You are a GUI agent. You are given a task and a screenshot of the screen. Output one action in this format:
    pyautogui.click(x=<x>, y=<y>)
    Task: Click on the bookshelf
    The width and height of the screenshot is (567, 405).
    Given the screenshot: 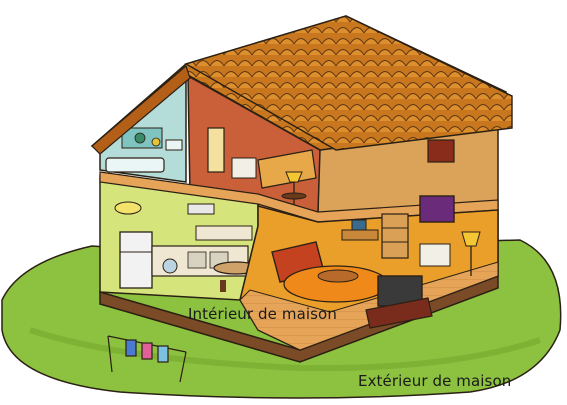 What is the action you would take?
    pyautogui.click(x=395, y=236)
    